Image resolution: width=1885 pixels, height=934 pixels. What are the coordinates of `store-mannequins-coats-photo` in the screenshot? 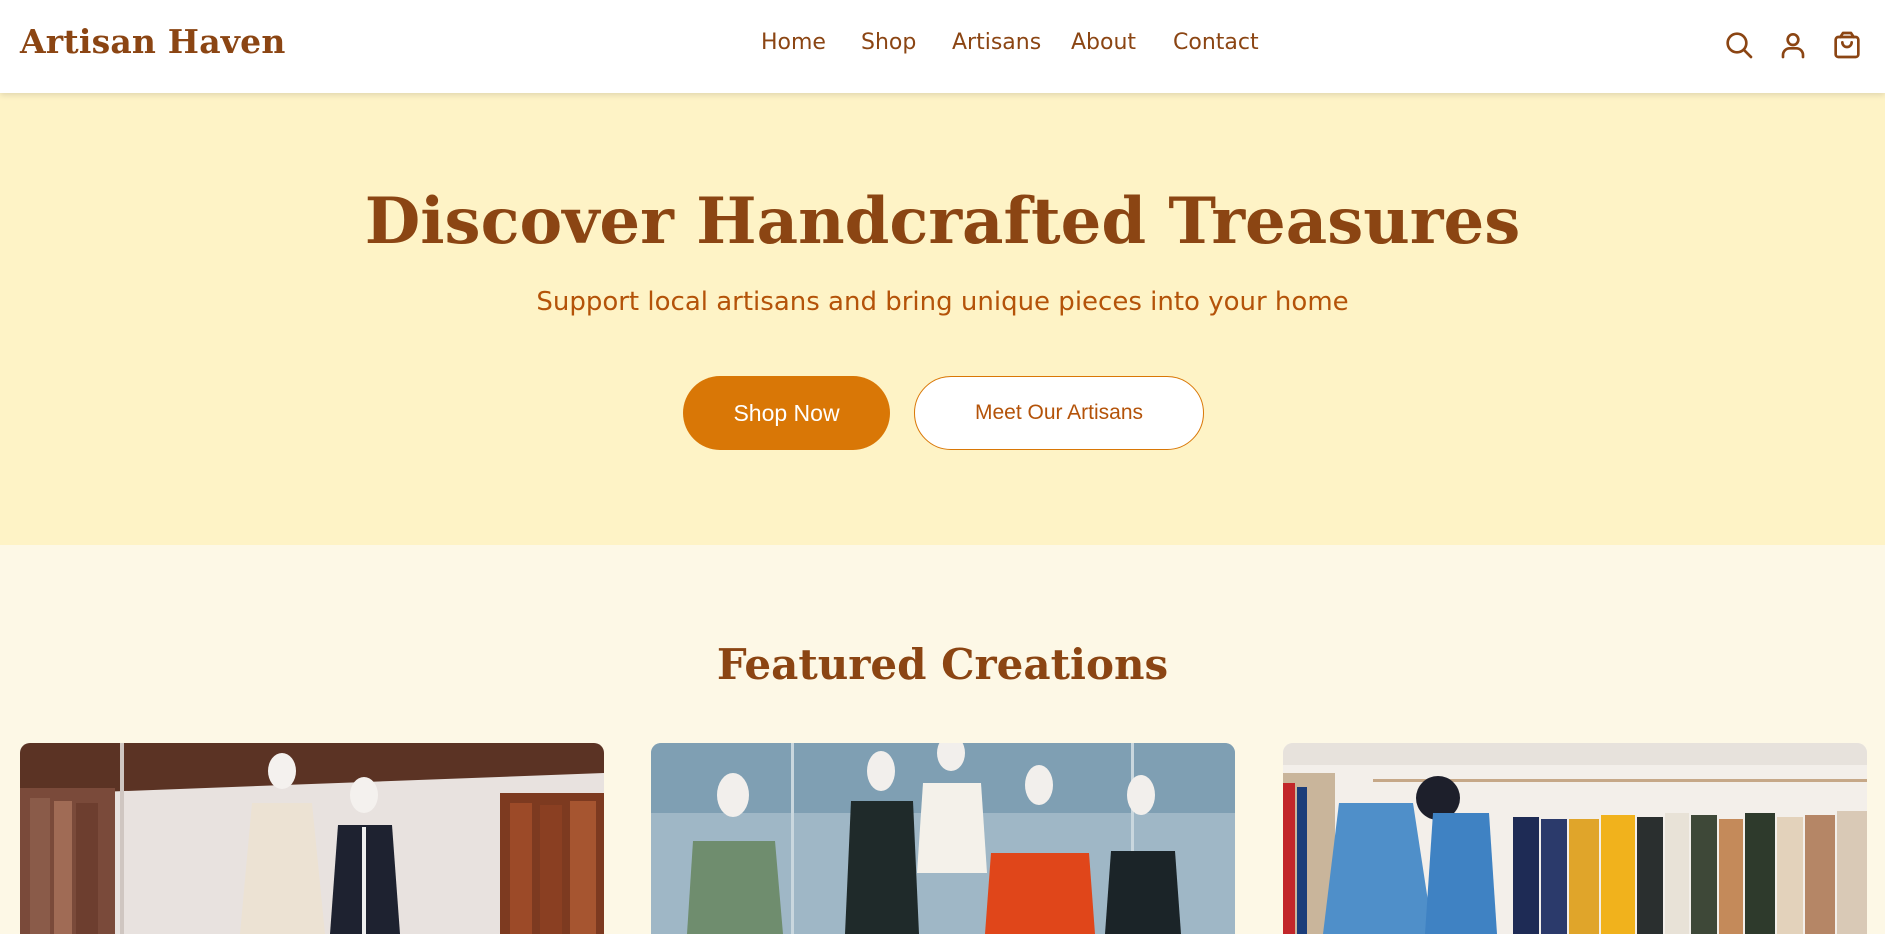 It's located at (312, 838).